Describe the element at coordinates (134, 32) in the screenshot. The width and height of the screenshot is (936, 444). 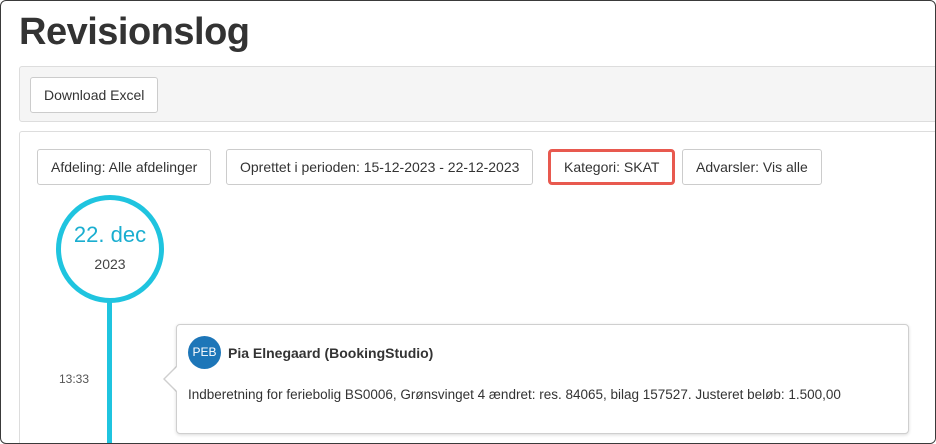
I see `page-title: Revisionslog` at that location.